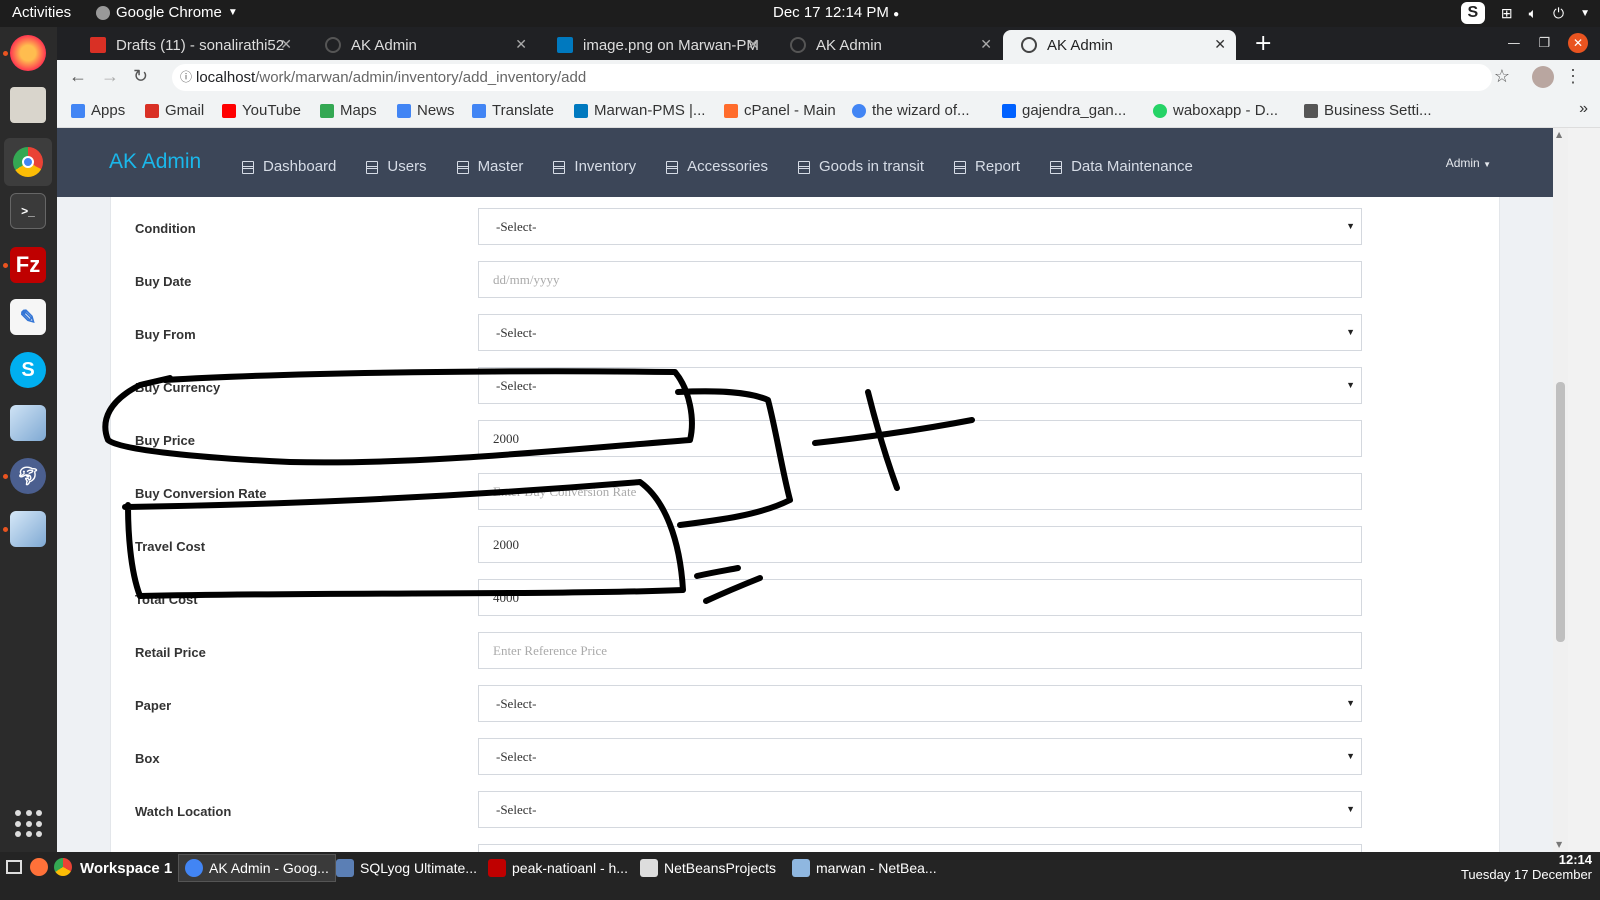 The width and height of the screenshot is (1600, 900). What do you see at coordinates (327, 110) in the screenshot?
I see `maps-icon` at bounding box center [327, 110].